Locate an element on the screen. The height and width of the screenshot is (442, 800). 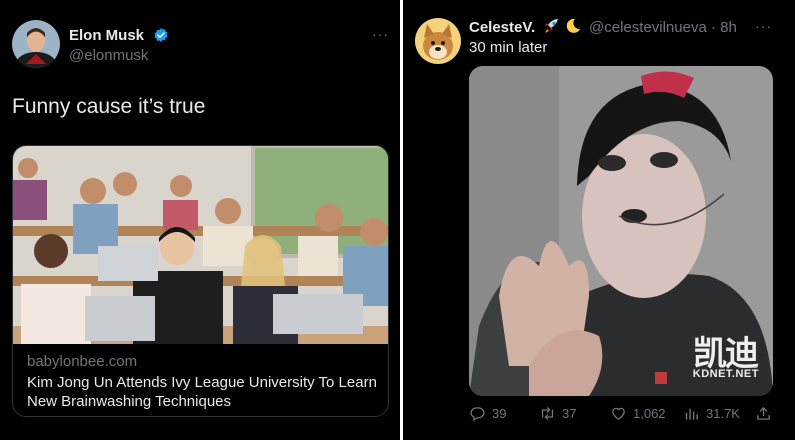
tweet-actions-bar: 39 37 1,062 31.7K is located at coordinates (624, 413).